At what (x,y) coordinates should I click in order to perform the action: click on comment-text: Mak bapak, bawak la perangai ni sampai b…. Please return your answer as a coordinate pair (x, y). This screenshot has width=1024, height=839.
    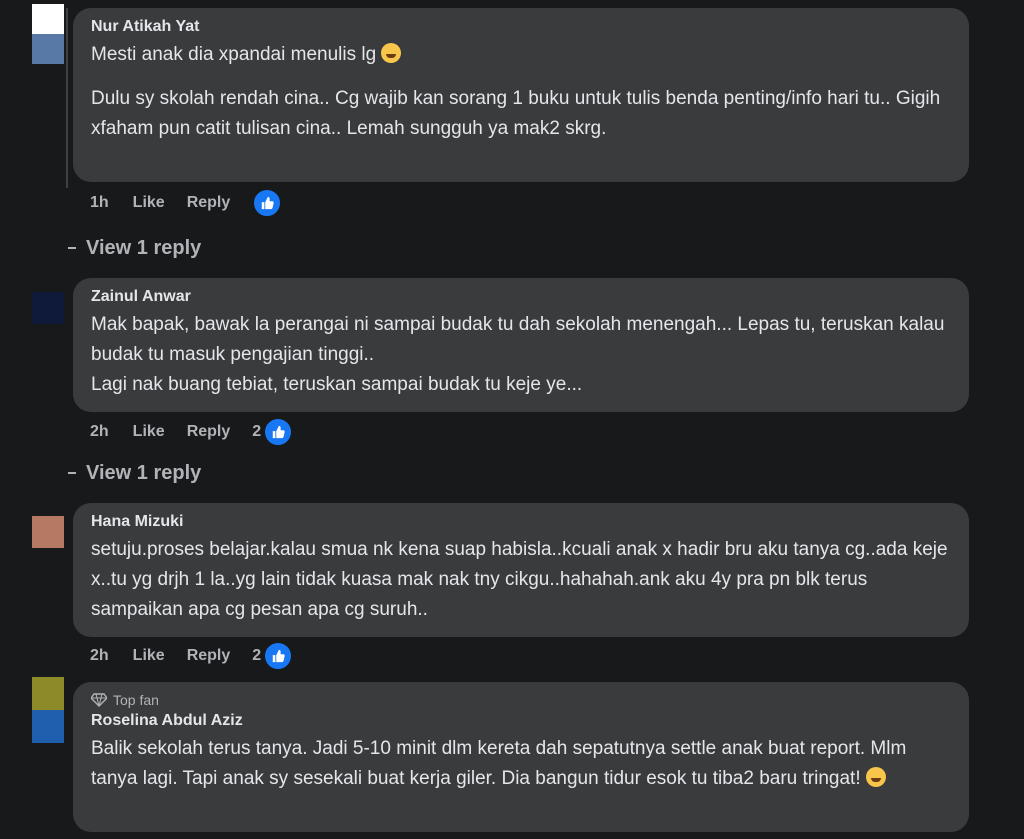
    Looking at the image, I should click on (518, 354).